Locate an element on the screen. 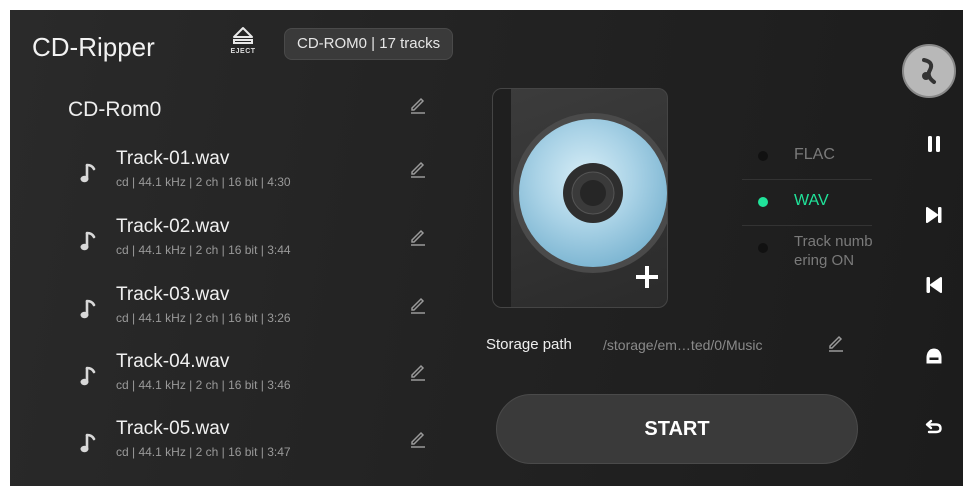 The height and width of the screenshot is (486, 963). storage-path-value: /storage/em…ted/0/Music is located at coordinates (683, 345).